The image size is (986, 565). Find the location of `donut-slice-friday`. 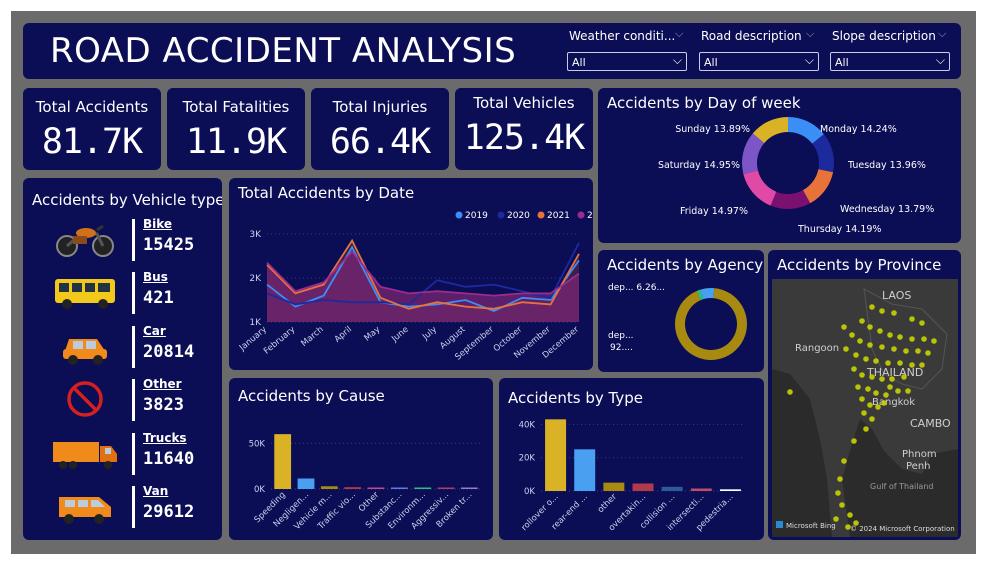

donut-slice-friday is located at coordinates (760, 188).